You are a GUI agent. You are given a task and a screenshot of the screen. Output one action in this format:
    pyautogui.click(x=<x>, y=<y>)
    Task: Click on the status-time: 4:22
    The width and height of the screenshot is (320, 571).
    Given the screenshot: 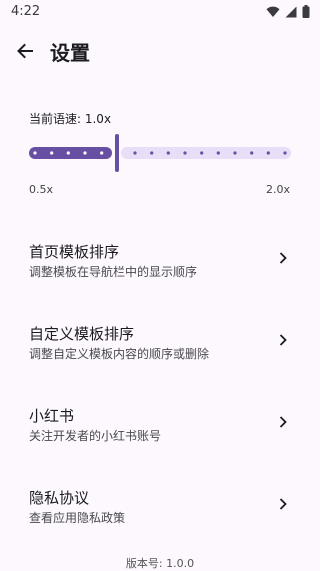 What is the action you would take?
    pyautogui.click(x=26, y=11)
    